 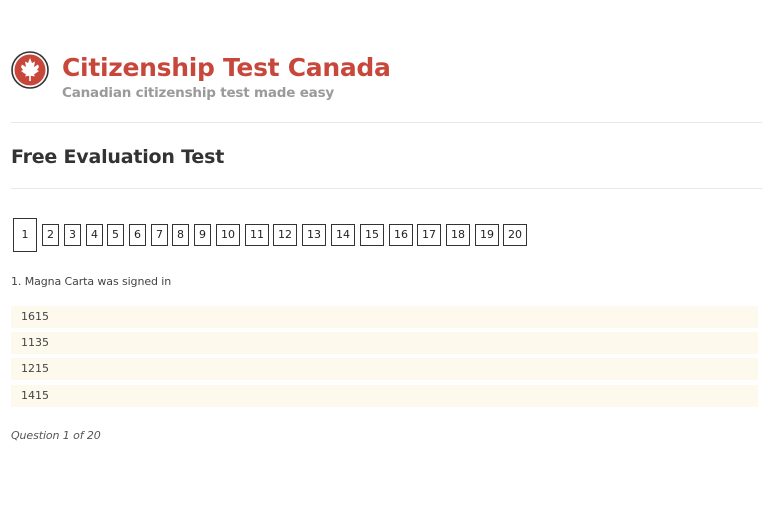 What do you see at coordinates (372, 235) in the screenshot?
I see `page-button-15: 15` at bounding box center [372, 235].